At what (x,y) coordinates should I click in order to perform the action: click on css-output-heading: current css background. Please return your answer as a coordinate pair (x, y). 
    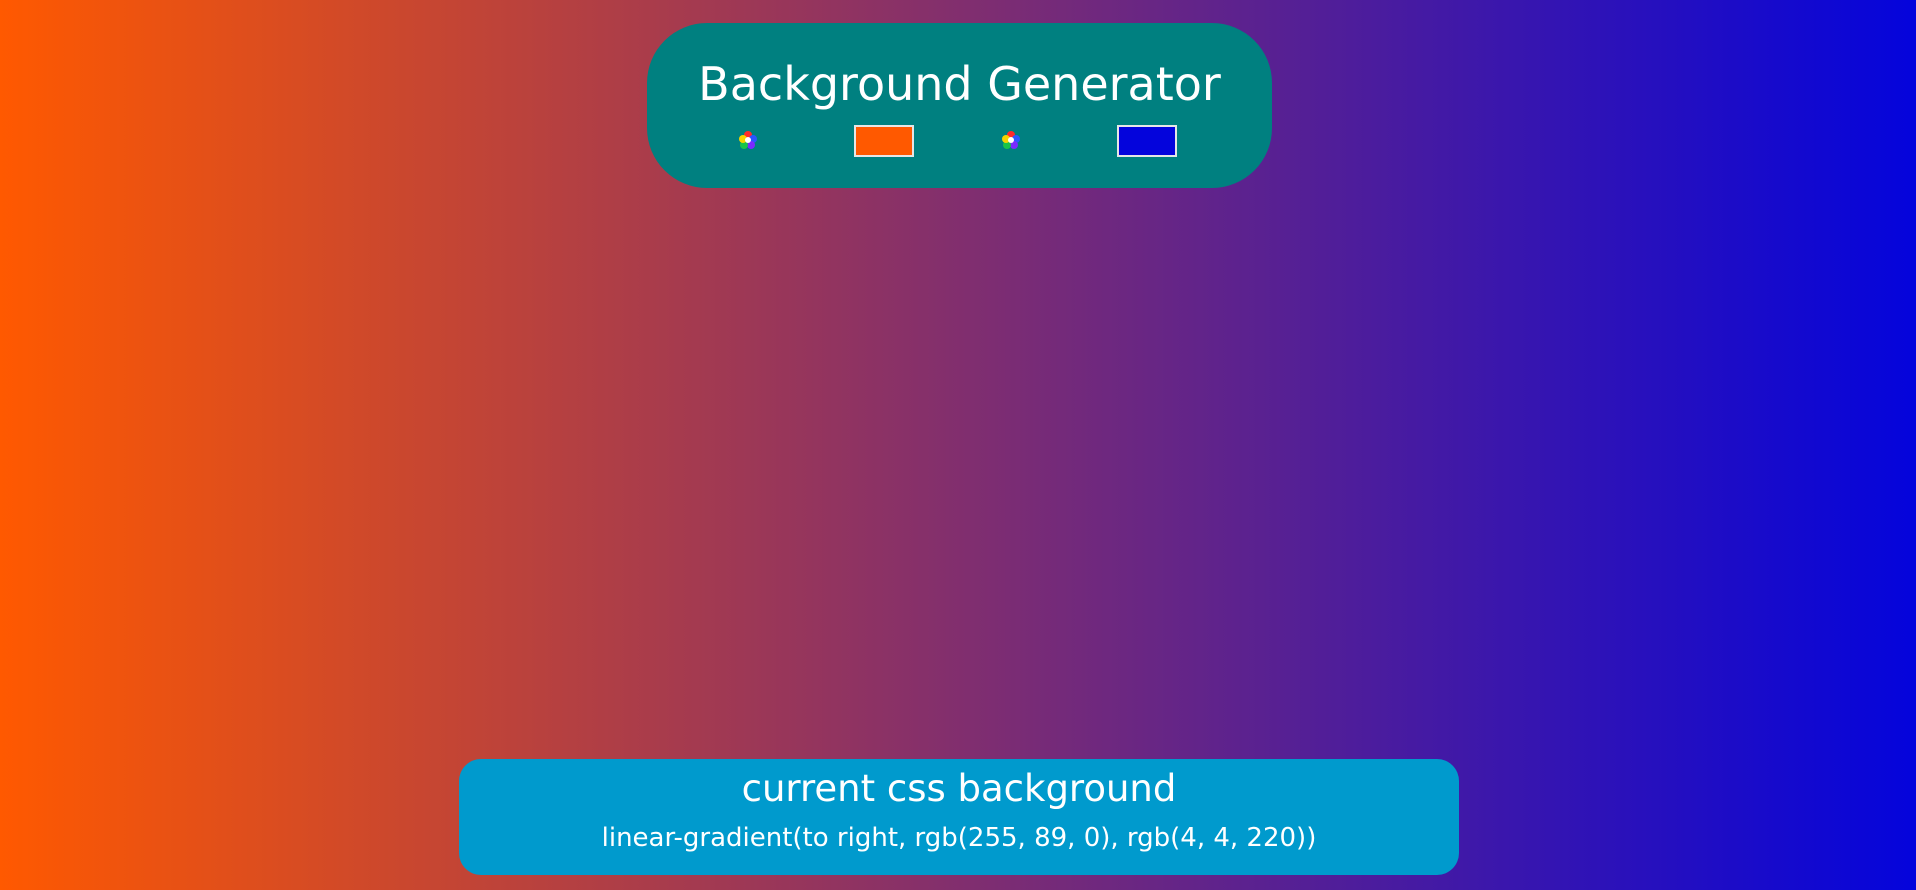
    Looking at the image, I should click on (959, 788).